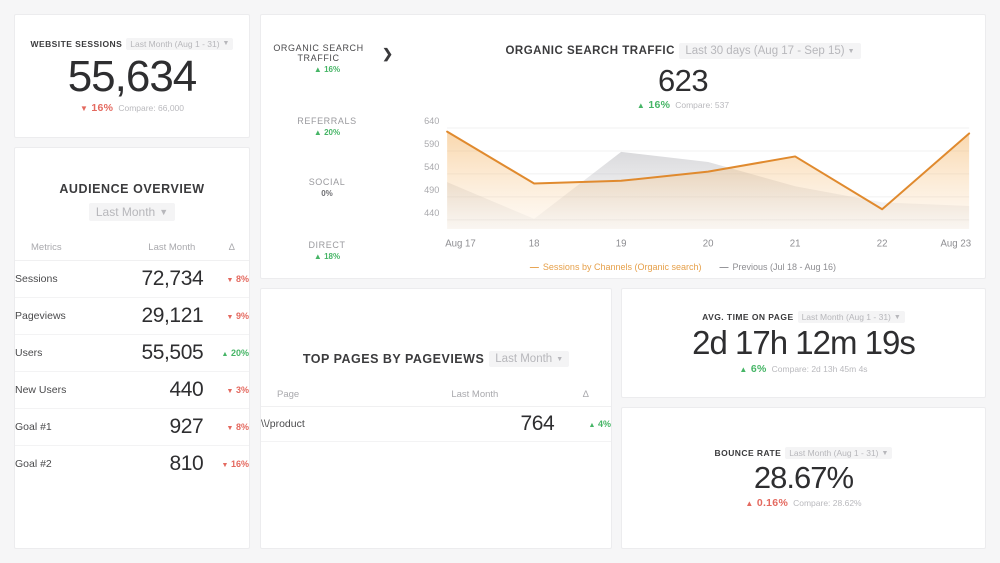  I want to click on channel-item-referrals: REFERRALS ▲ 20%, so click(326, 126).